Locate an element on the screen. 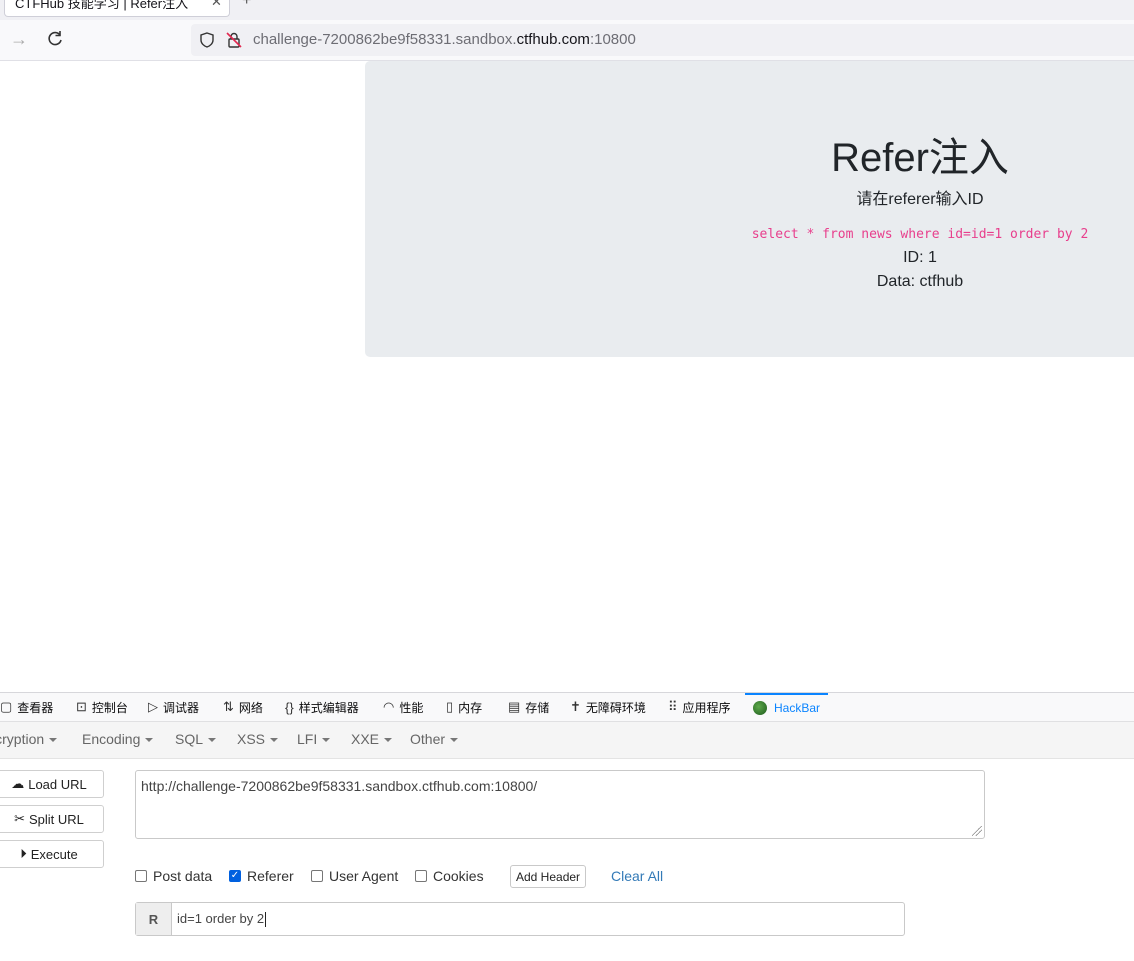 The image size is (1134, 961). user-agent-checkbox: User Agent is located at coordinates (354, 876).